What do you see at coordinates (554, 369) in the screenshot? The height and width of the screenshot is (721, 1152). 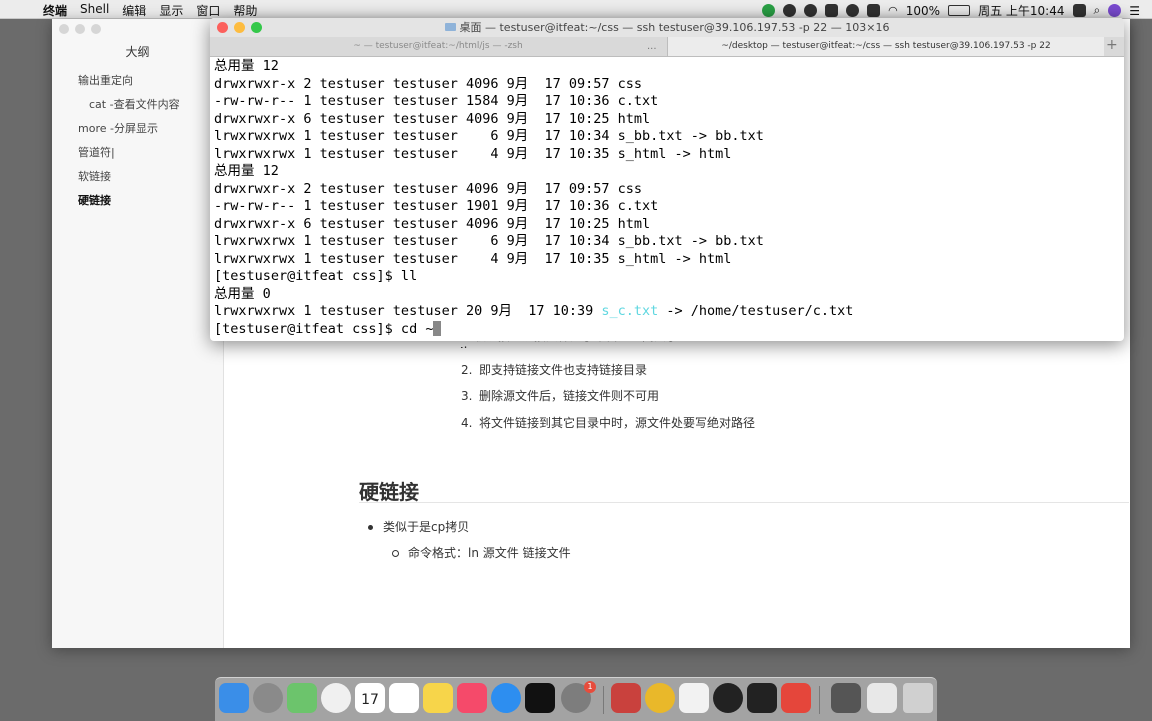 I see `ordered-item: 2. 即支持链接文件也支持链接目录` at bounding box center [554, 369].